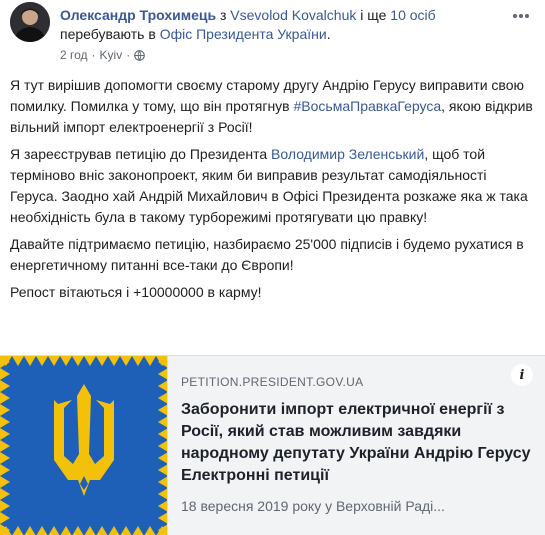  I want to click on trident-emblem-icon, so click(83, 445).